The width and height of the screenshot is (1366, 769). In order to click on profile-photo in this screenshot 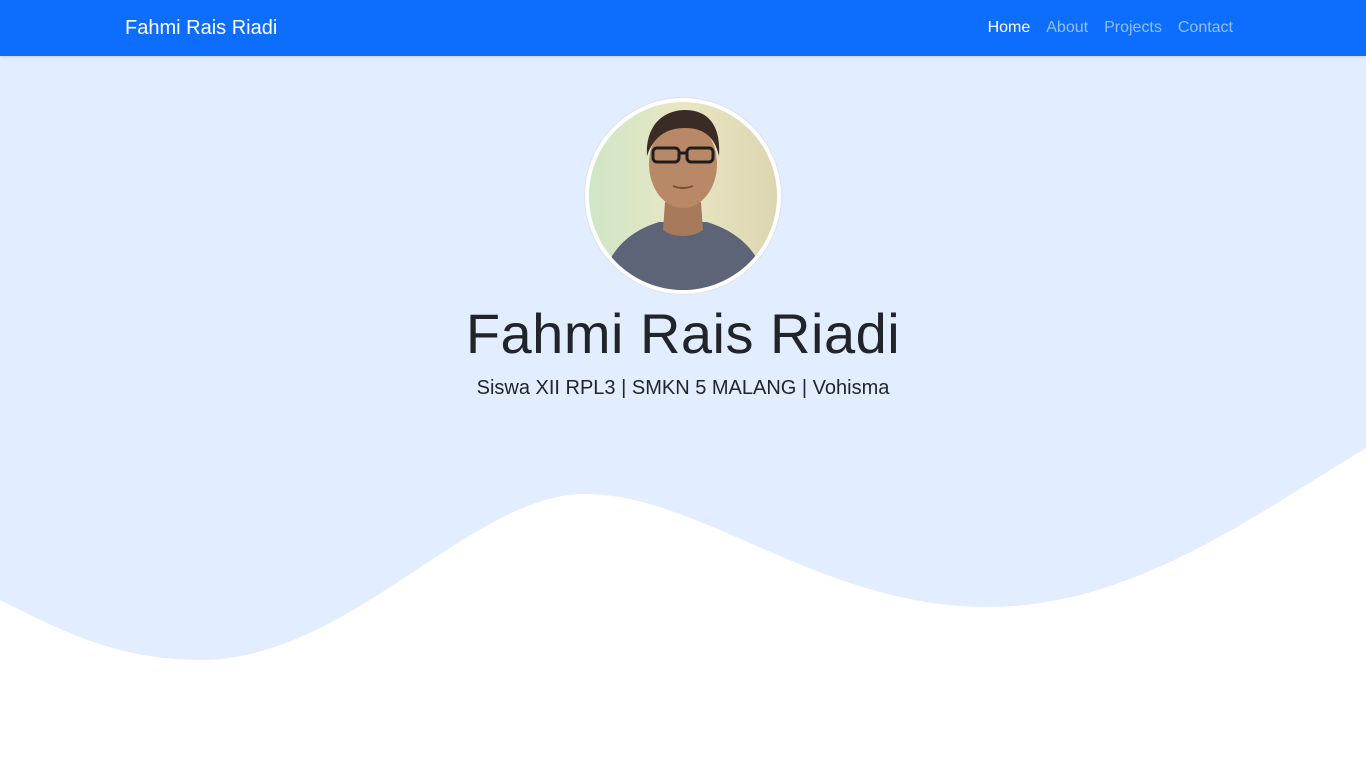, I will do `click(683, 196)`.